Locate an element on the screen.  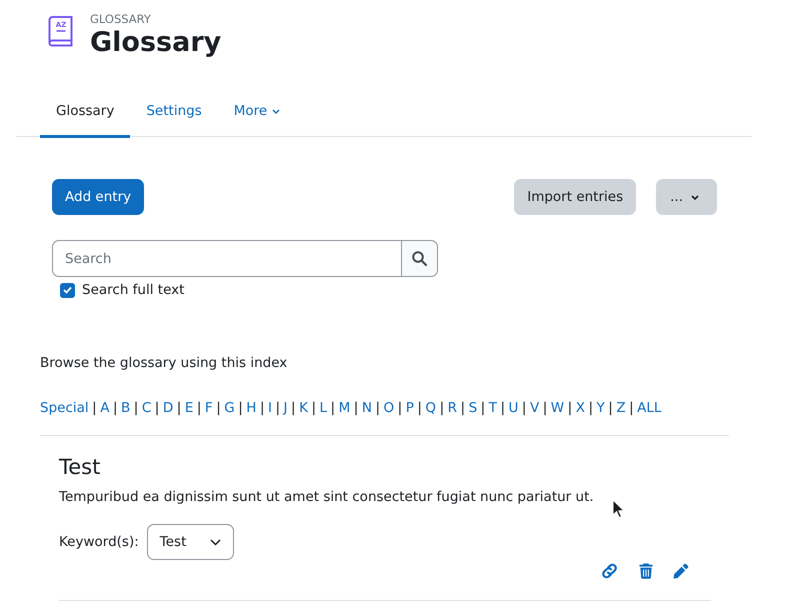
index-letter-link: K is located at coordinates (303, 408).